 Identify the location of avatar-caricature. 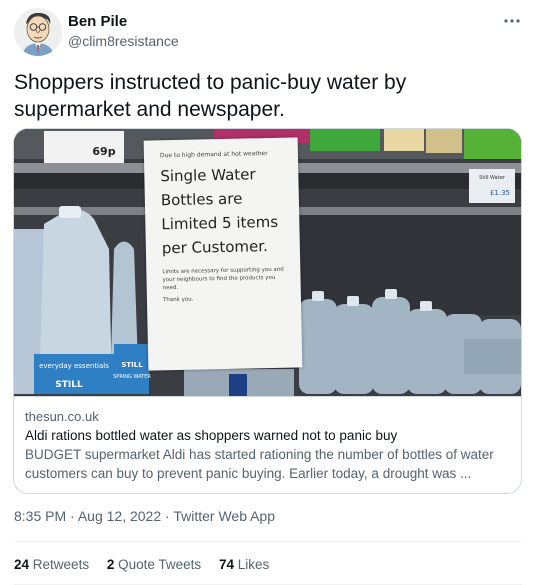
(38, 32).